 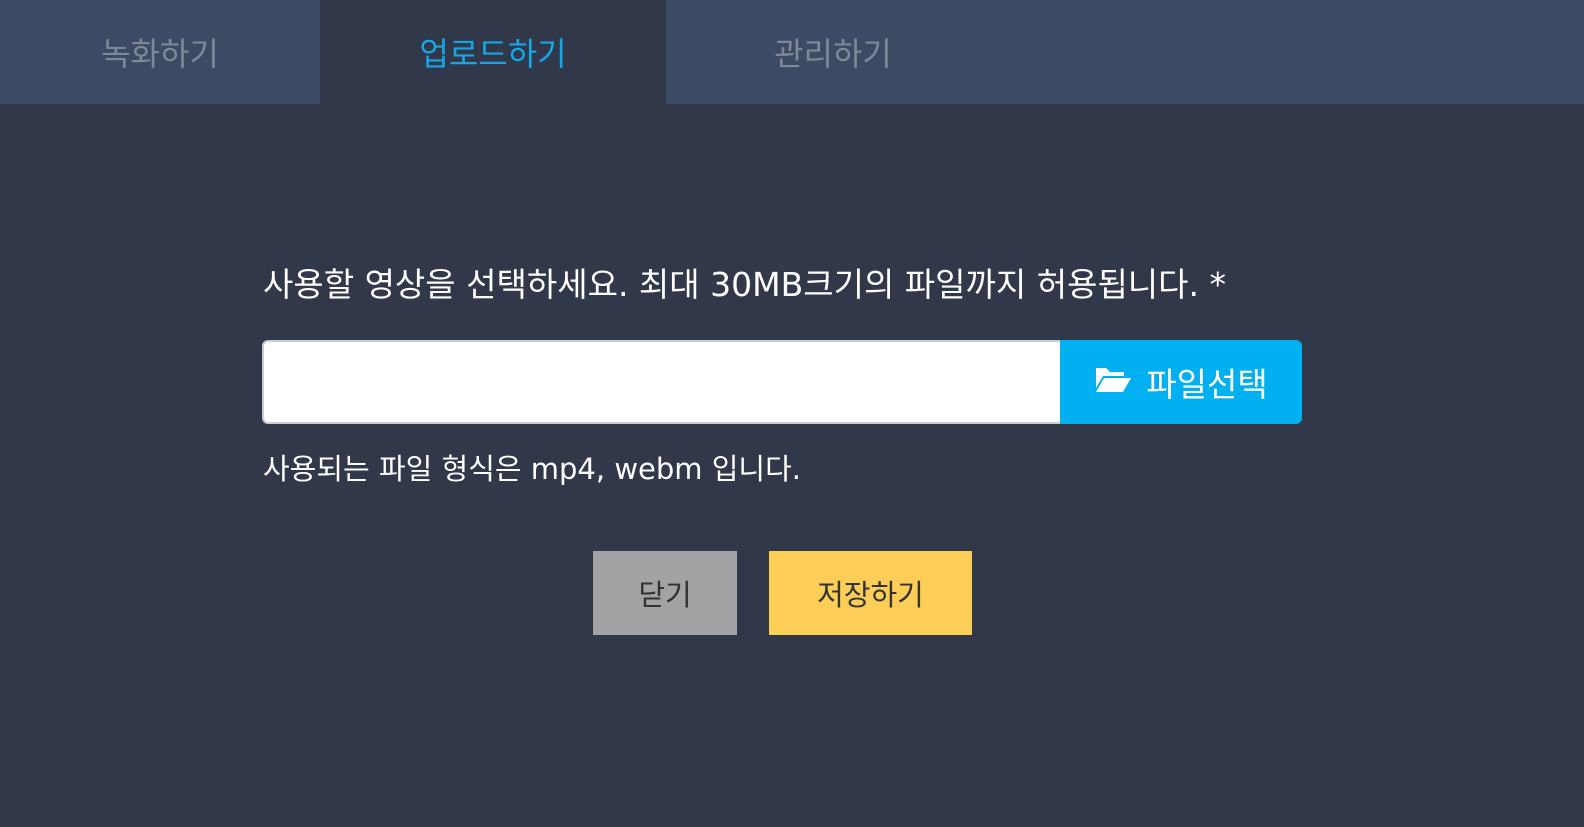 I want to click on file-picker: 파일선택, so click(x=782, y=382).